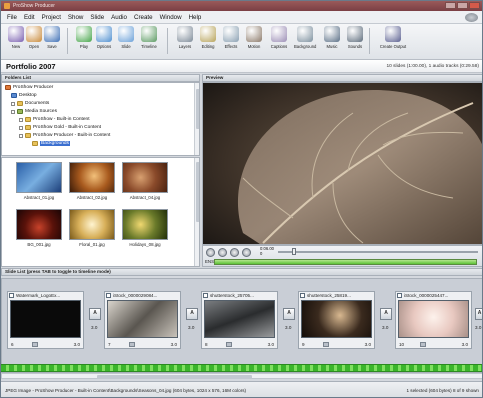 Image resolution: width=483 pixels, height=398 pixels. I want to click on play-button: Play, so click(84, 37).